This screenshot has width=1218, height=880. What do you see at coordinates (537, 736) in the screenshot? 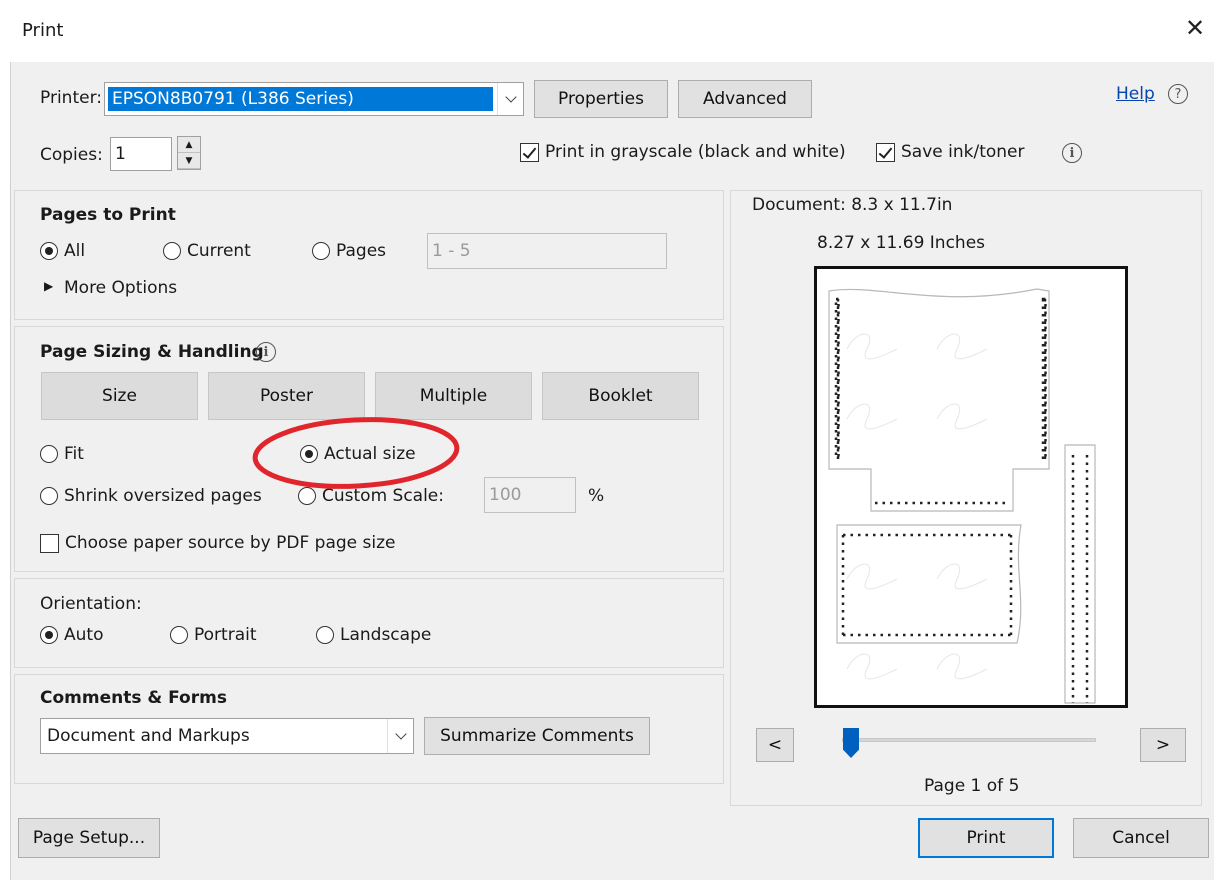
I see `summarize-comments-button: Summarize Comments` at bounding box center [537, 736].